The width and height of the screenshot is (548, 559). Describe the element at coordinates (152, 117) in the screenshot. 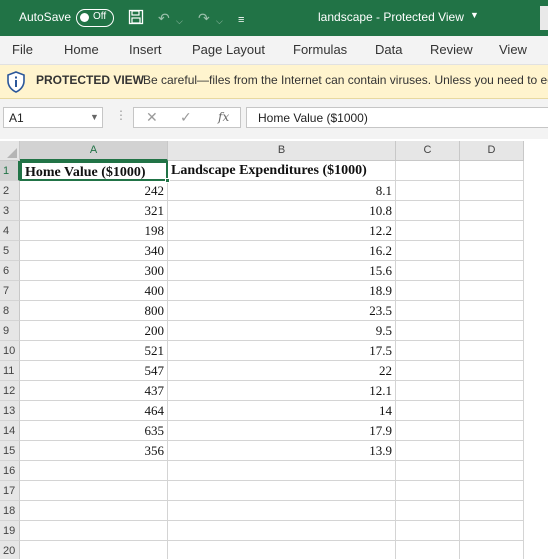

I see `cancel-icon: ✕` at that location.